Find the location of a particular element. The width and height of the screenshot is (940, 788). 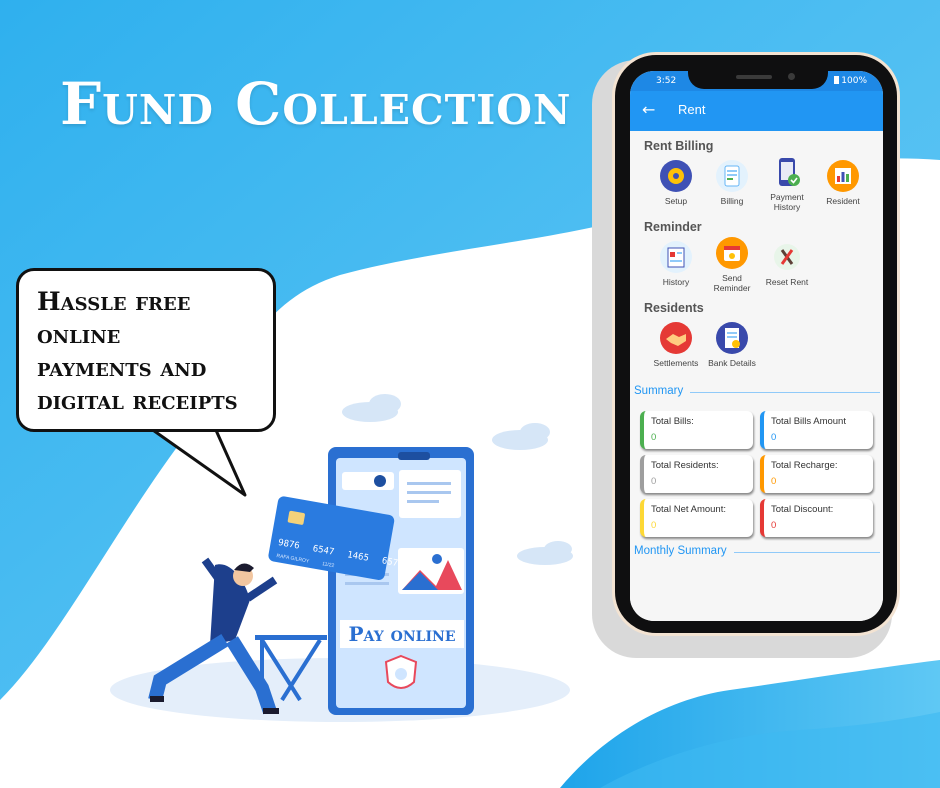

resident-report-icon is located at coordinates (843, 176).